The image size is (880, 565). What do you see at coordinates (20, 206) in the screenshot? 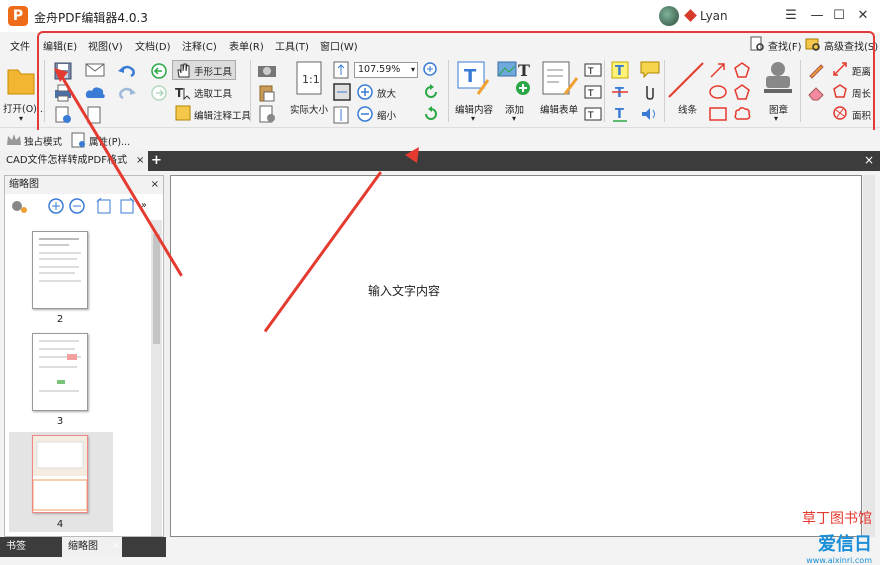
I see `thumbnail-options-icon` at bounding box center [20, 206].